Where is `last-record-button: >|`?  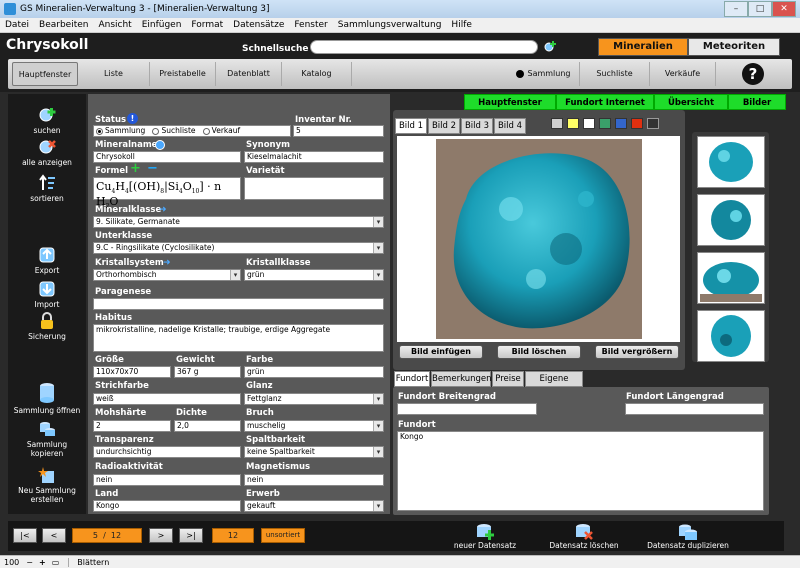 last-record-button: >| is located at coordinates (191, 535).